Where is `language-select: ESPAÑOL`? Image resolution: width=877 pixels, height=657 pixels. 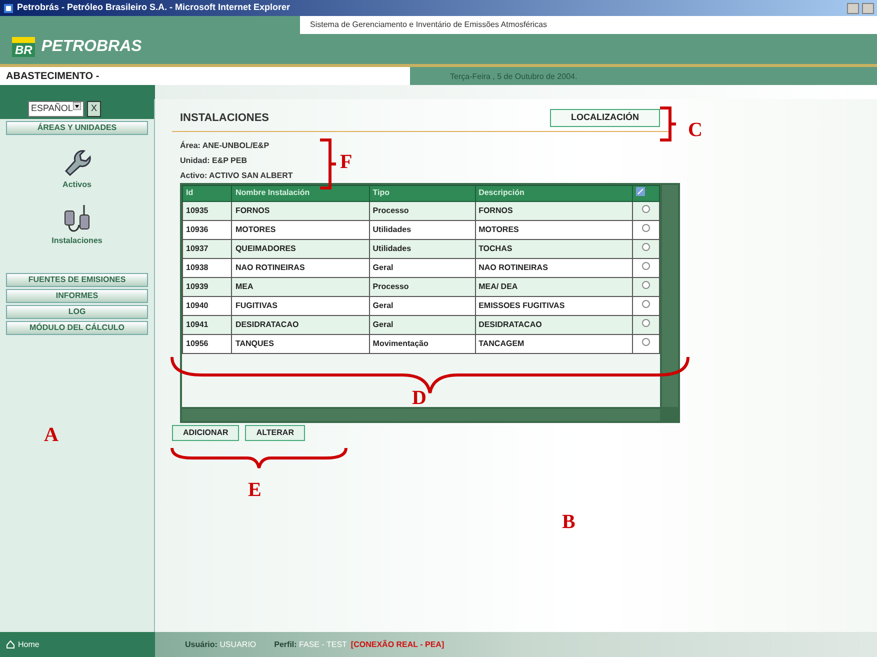 language-select: ESPAÑOL is located at coordinates (56, 108).